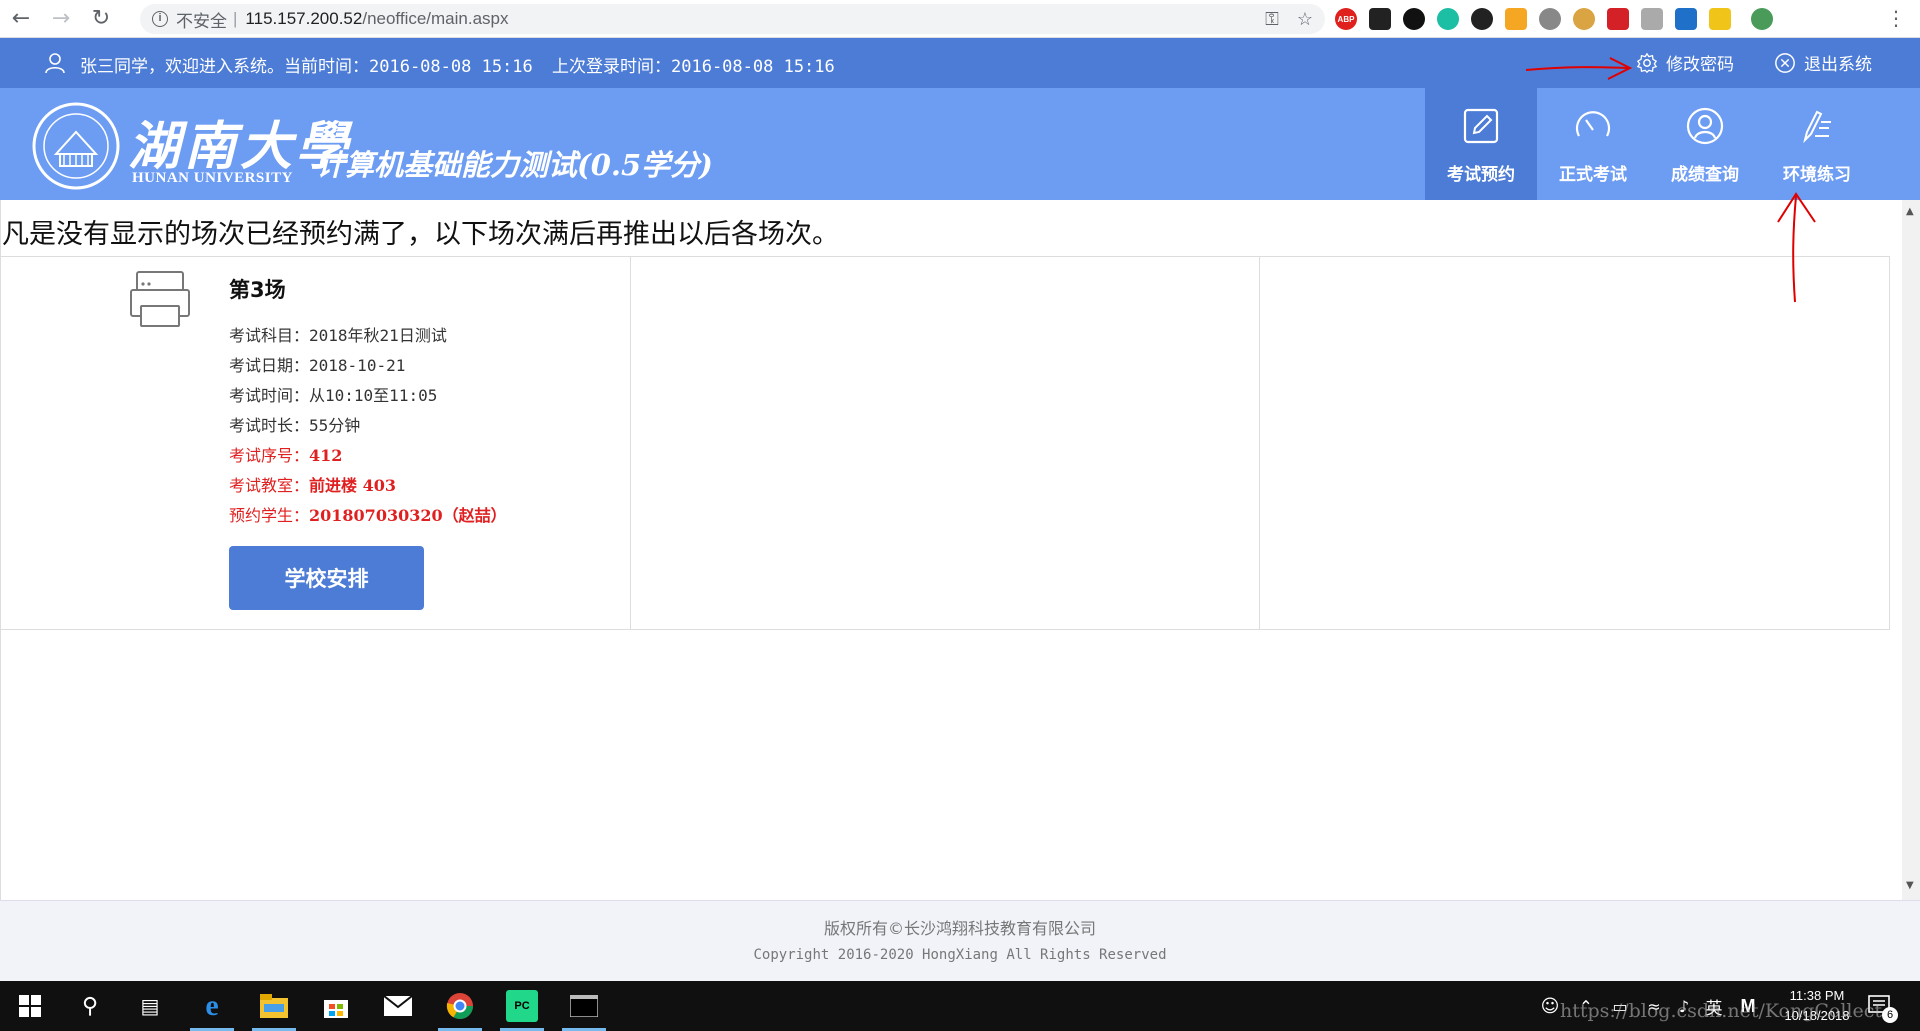 The height and width of the screenshot is (1031, 1920). What do you see at coordinates (1346, 19) in the screenshot?
I see `adblock-extension-icon: ABP` at bounding box center [1346, 19].